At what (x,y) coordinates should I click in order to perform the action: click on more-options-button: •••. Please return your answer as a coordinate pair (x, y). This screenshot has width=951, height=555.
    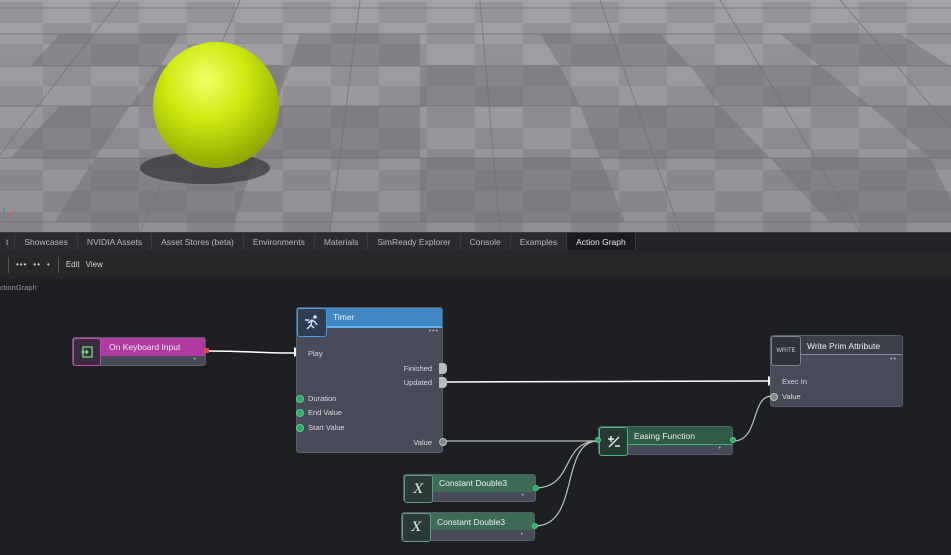
    Looking at the image, I should click on (21, 264).